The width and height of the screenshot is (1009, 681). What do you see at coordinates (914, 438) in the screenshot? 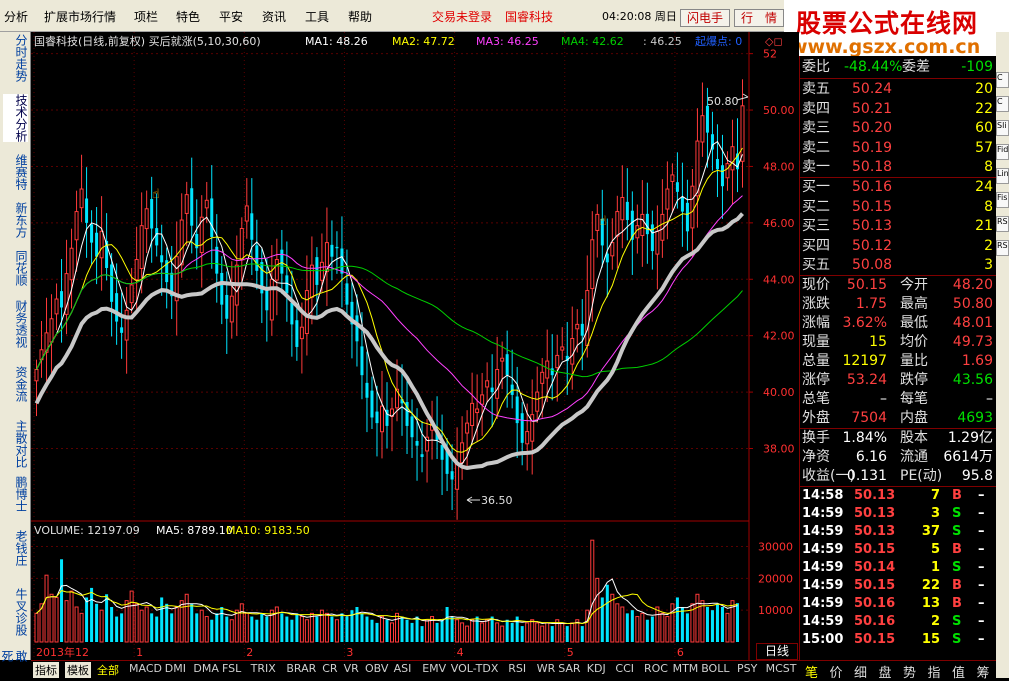
I see `fund-label: 股本` at bounding box center [914, 438].